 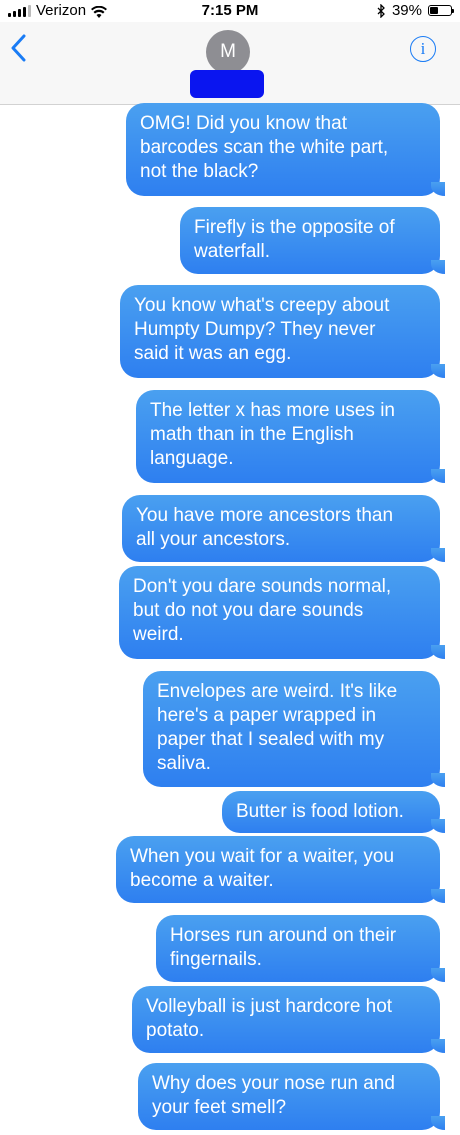 What do you see at coordinates (441, 10) in the screenshot?
I see `battery-icon` at bounding box center [441, 10].